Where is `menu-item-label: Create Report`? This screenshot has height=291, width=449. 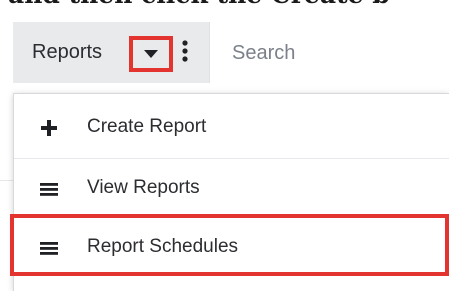 menu-item-label: Create Report is located at coordinates (147, 126).